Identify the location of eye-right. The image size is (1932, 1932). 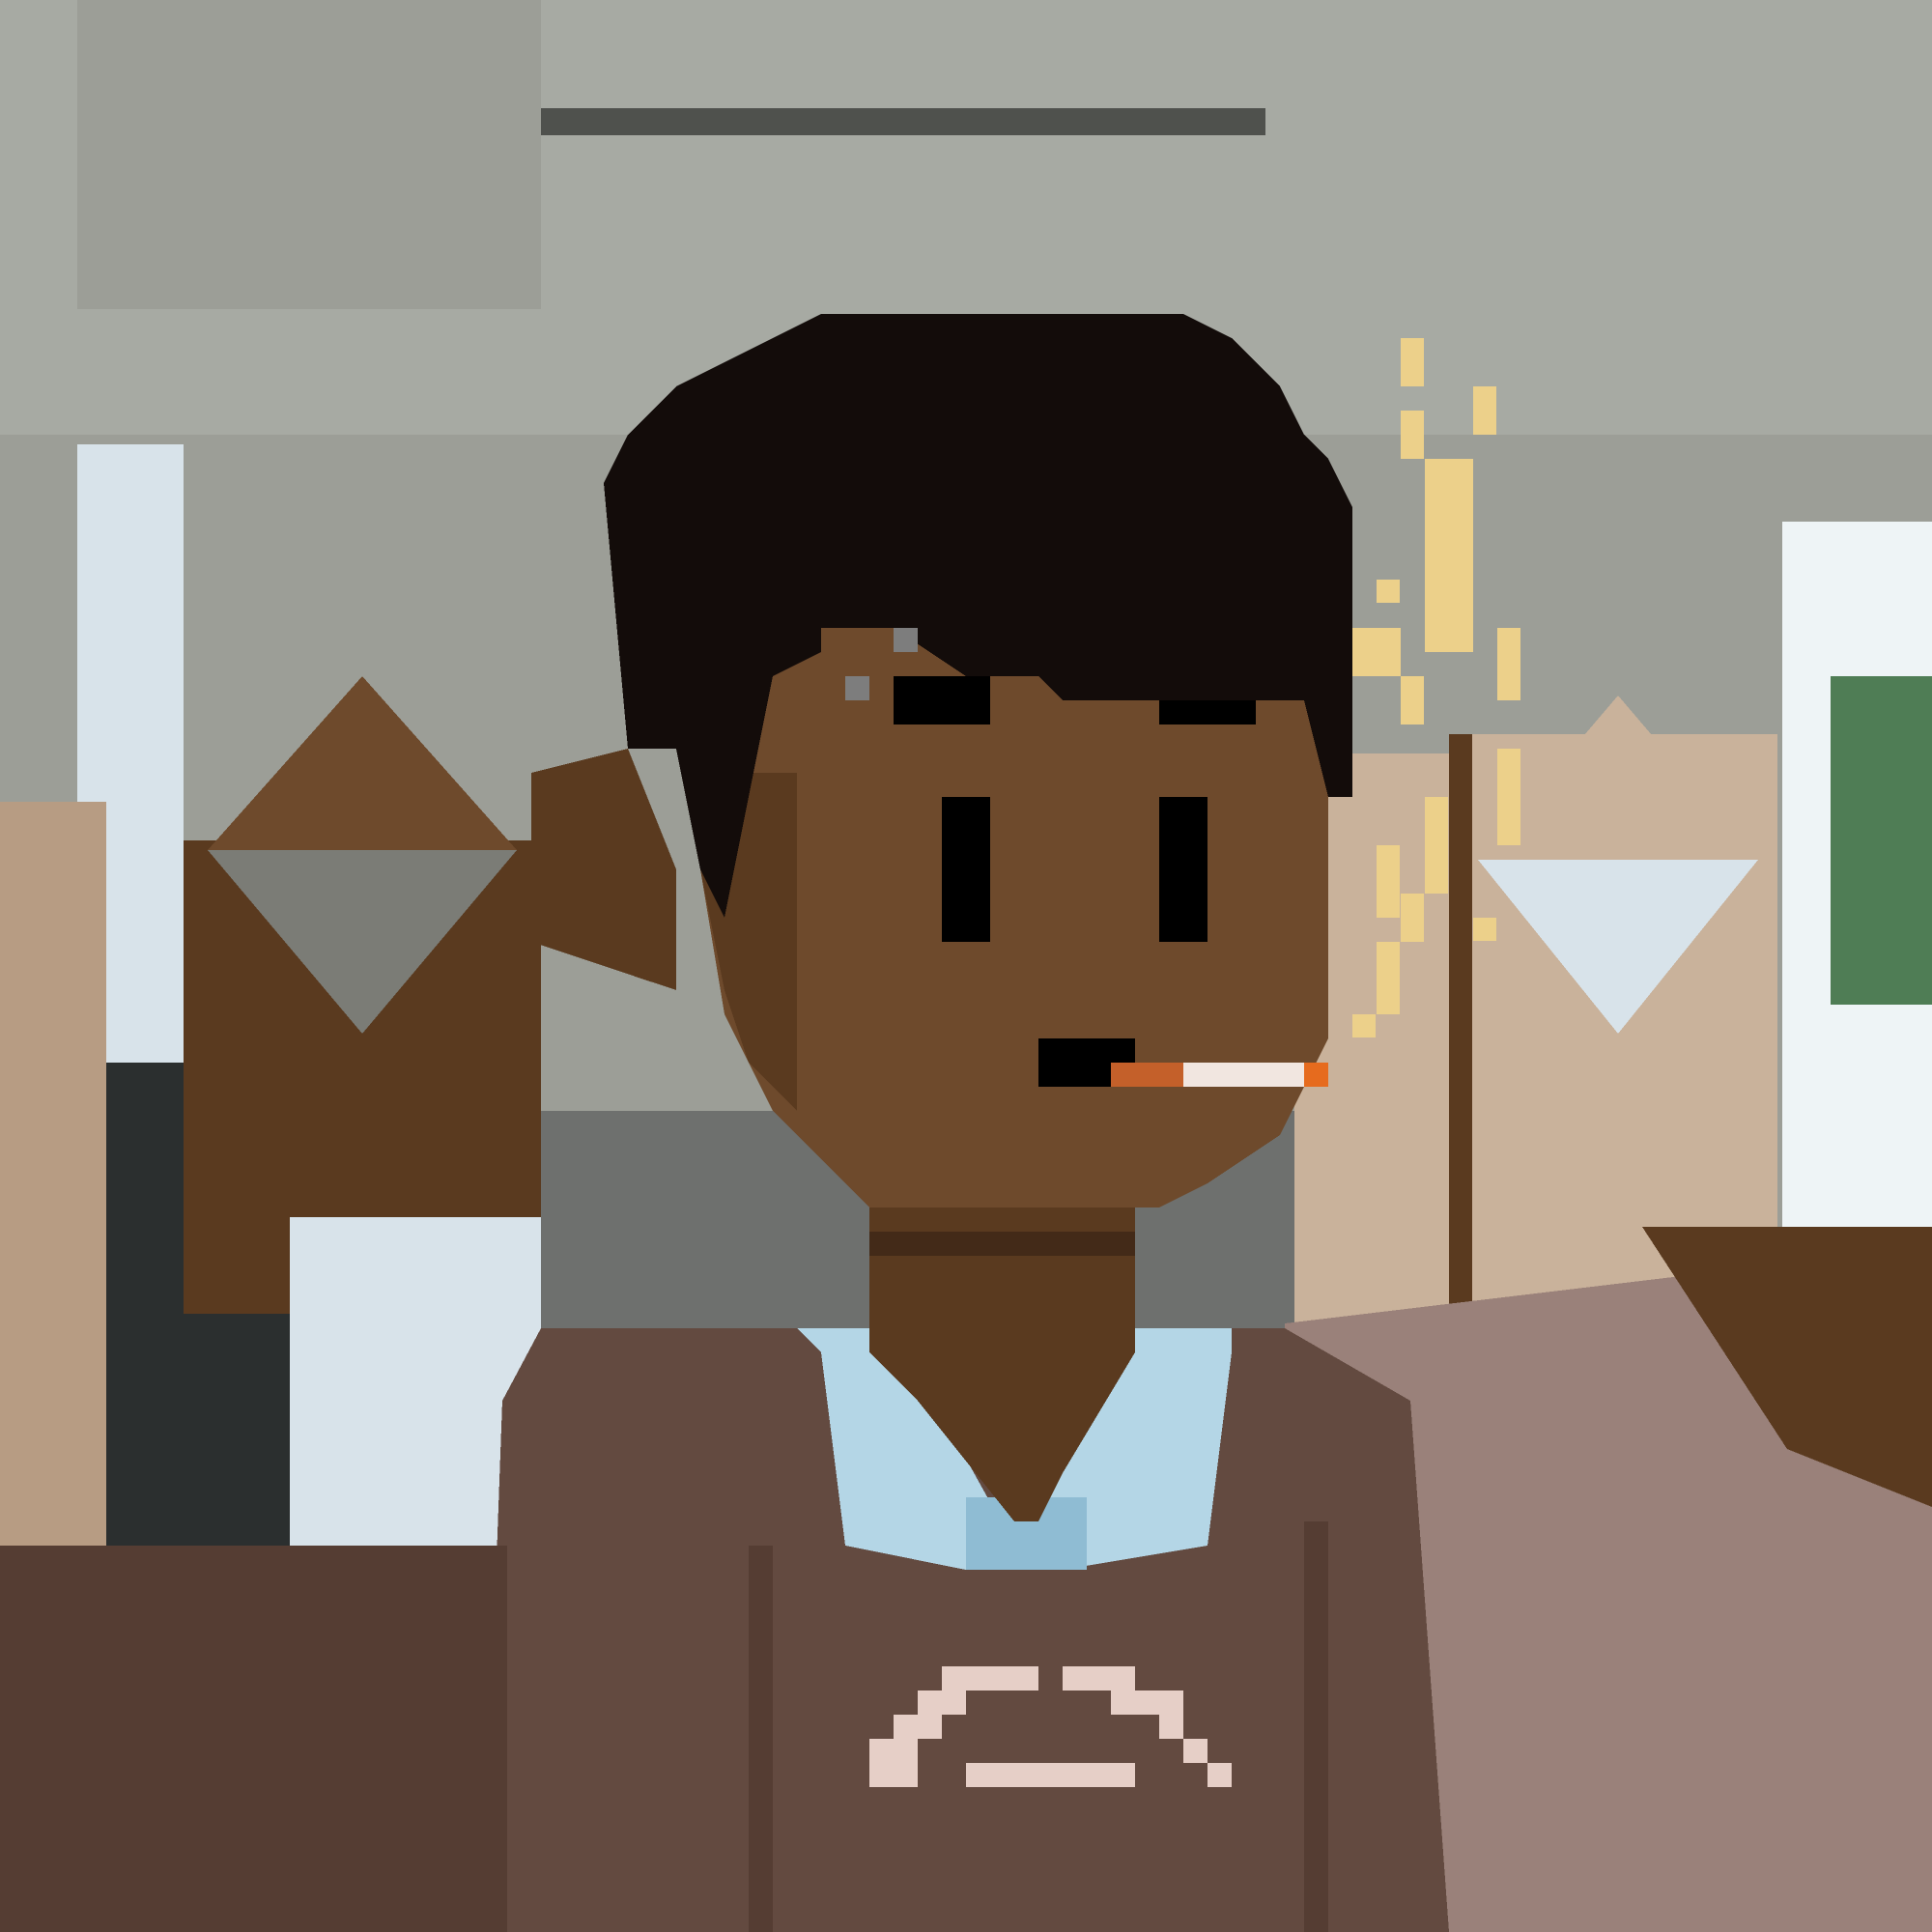
(1183, 869).